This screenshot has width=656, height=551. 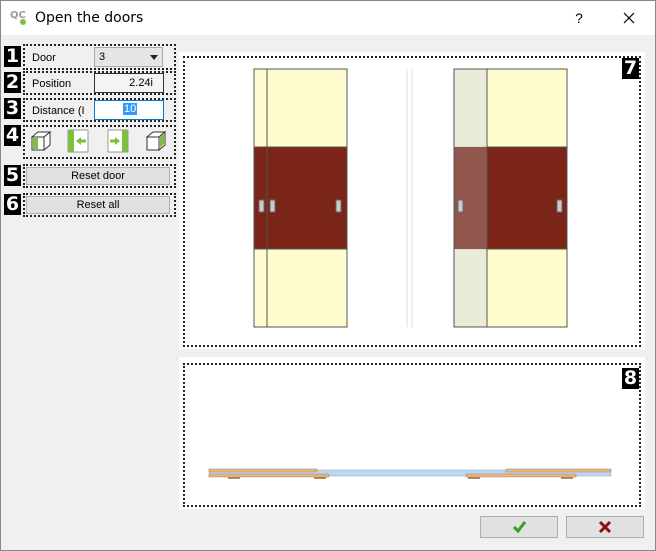 What do you see at coordinates (630, 68) in the screenshot?
I see `badge-7: 7` at bounding box center [630, 68].